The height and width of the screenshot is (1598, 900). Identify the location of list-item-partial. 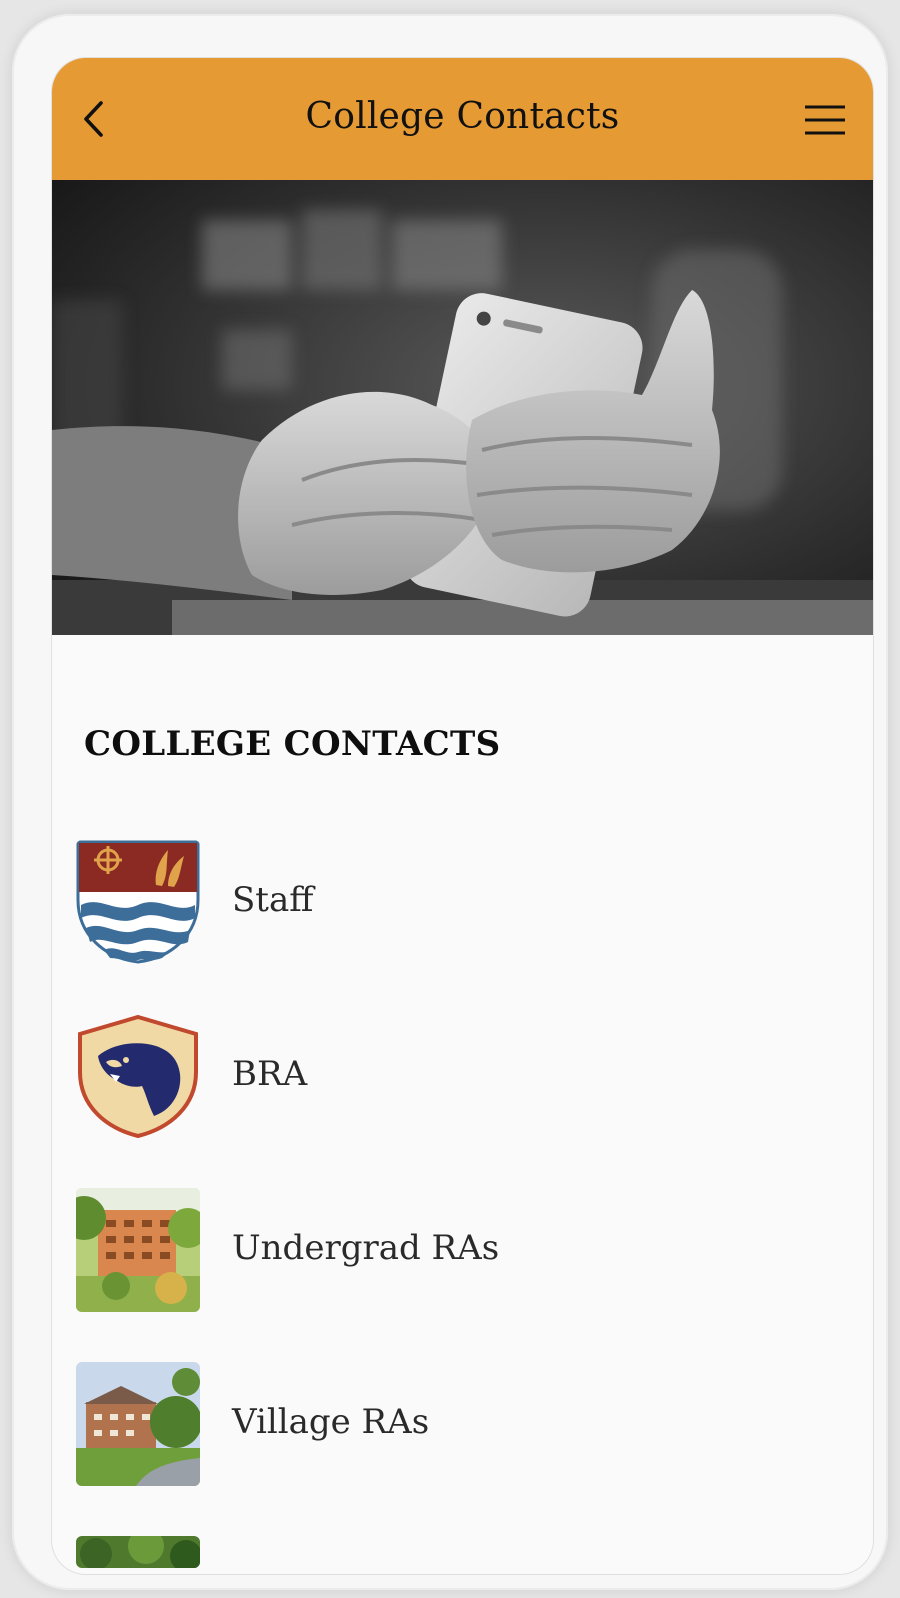
(462, 1555).